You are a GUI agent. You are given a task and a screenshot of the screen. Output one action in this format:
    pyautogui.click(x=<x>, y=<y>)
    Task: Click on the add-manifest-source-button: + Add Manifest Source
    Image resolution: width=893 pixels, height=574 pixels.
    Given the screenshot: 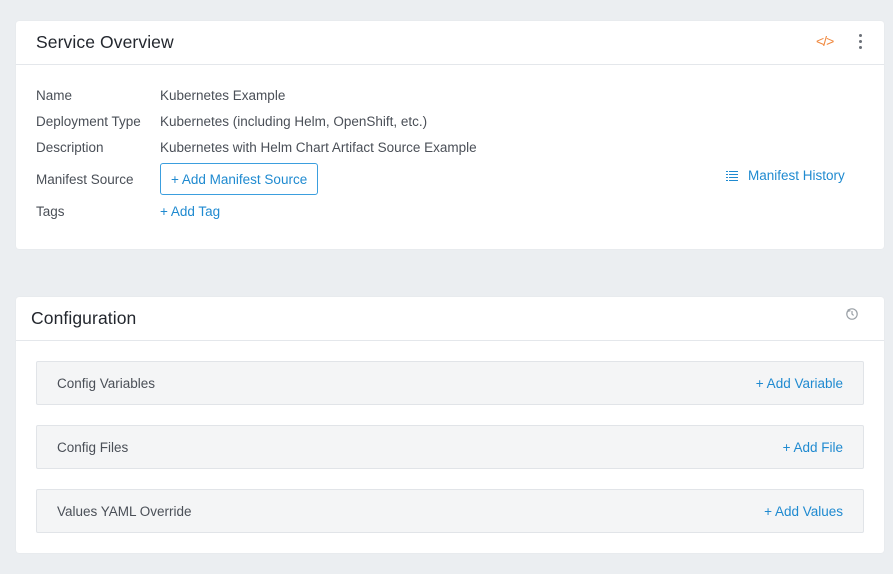 What is the action you would take?
    pyautogui.click(x=239, y=179)
    